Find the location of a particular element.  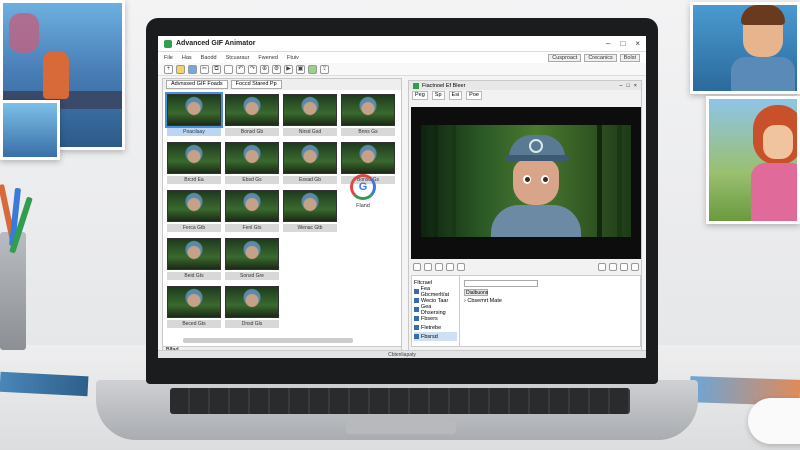

frame-thumbnail: Esvad Gb is located at coordinates (310, 164).